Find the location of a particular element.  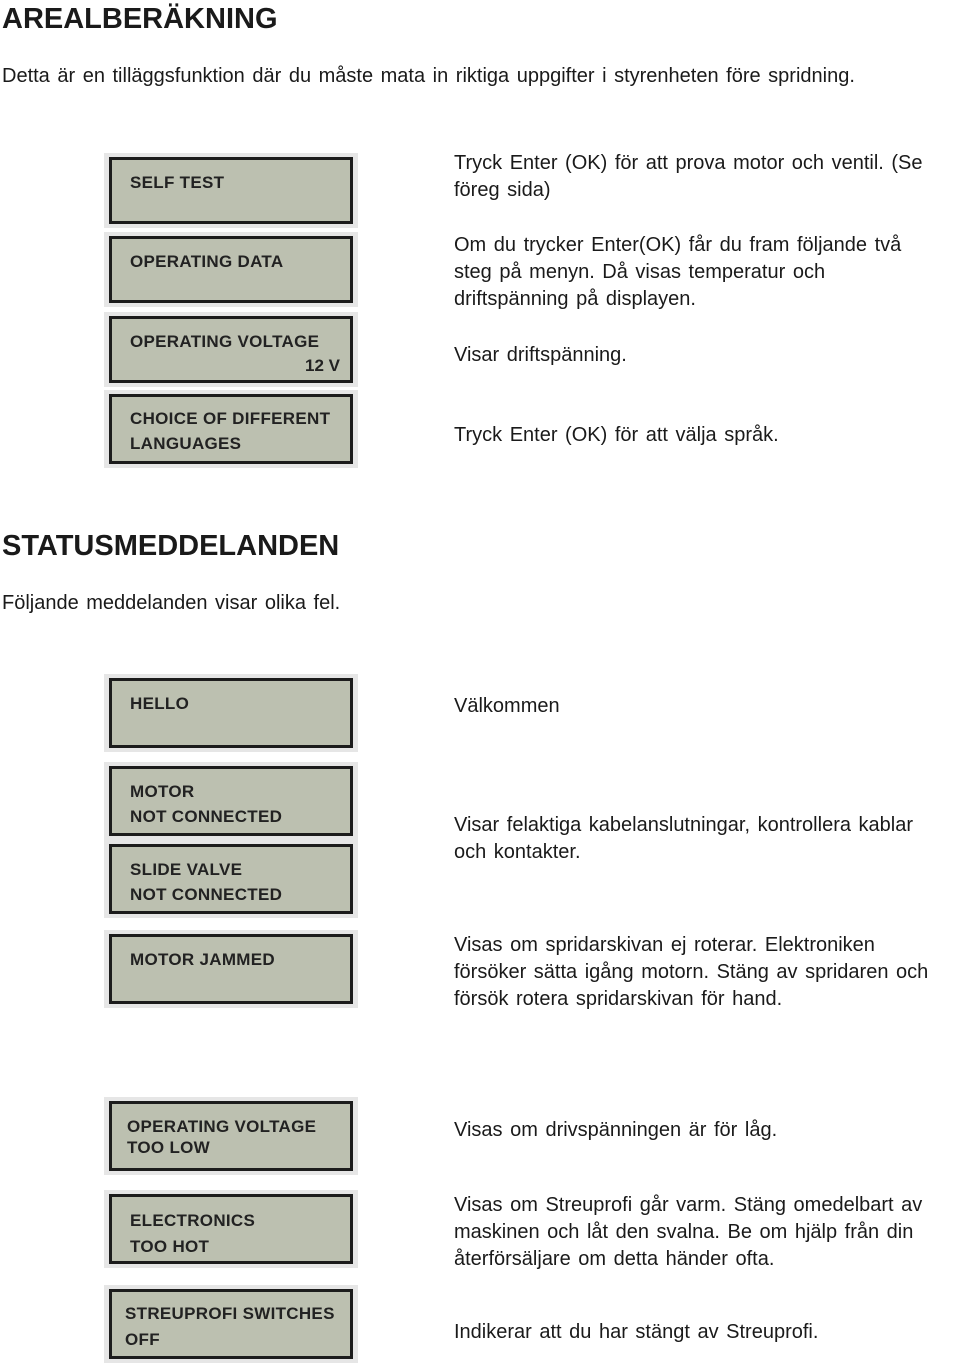

lcd-display-electronics-too-hot: ELECTRONICS TOO HOT is located at coordinates (231, 1229).